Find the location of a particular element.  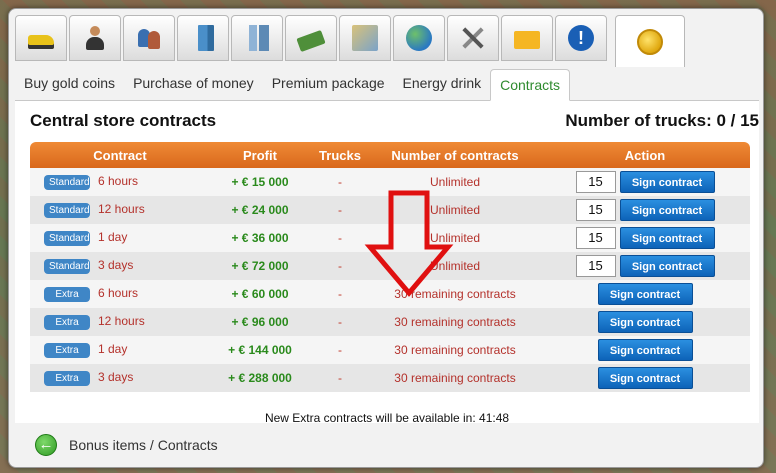

businessman-icon is located at coordinates (95, 38).